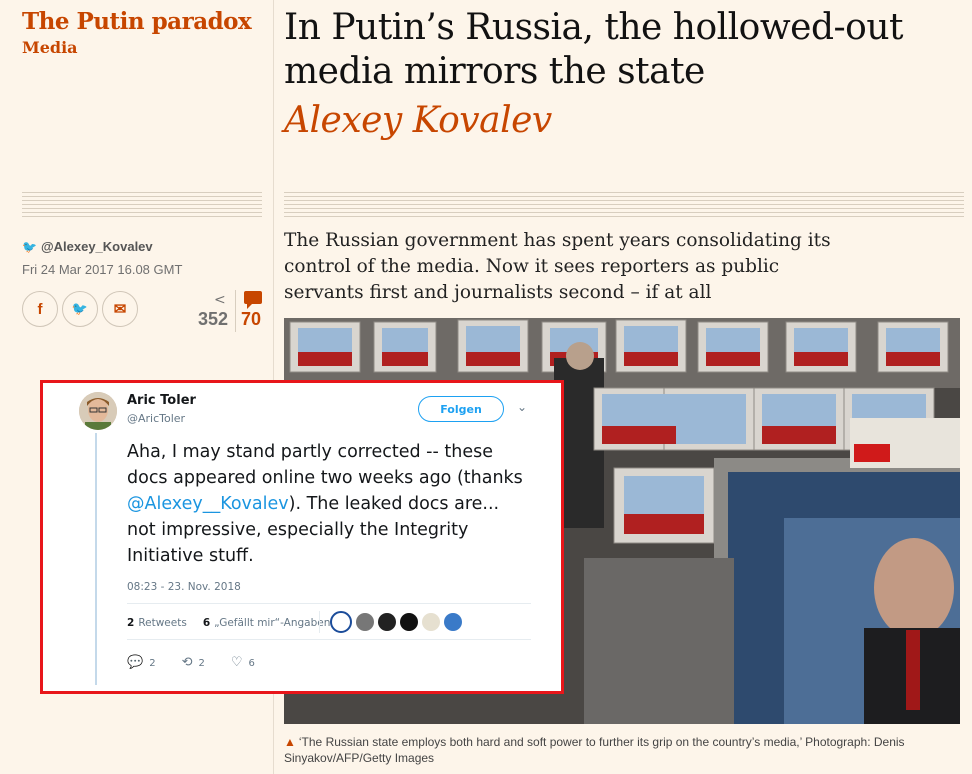 The width and height of the screenshot is (972, 774). I want to click on chevron-down-icon: ⌄, so click(522, 407).